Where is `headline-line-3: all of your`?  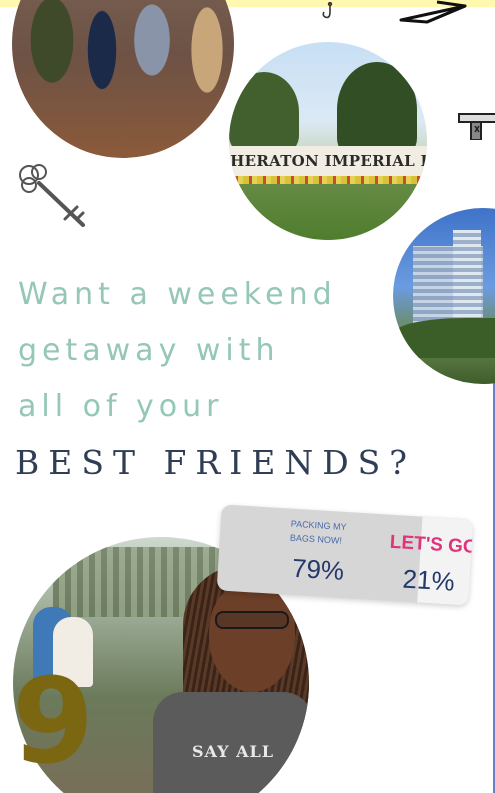 headline-line-3: all of your is located at coordinates (121, 406).